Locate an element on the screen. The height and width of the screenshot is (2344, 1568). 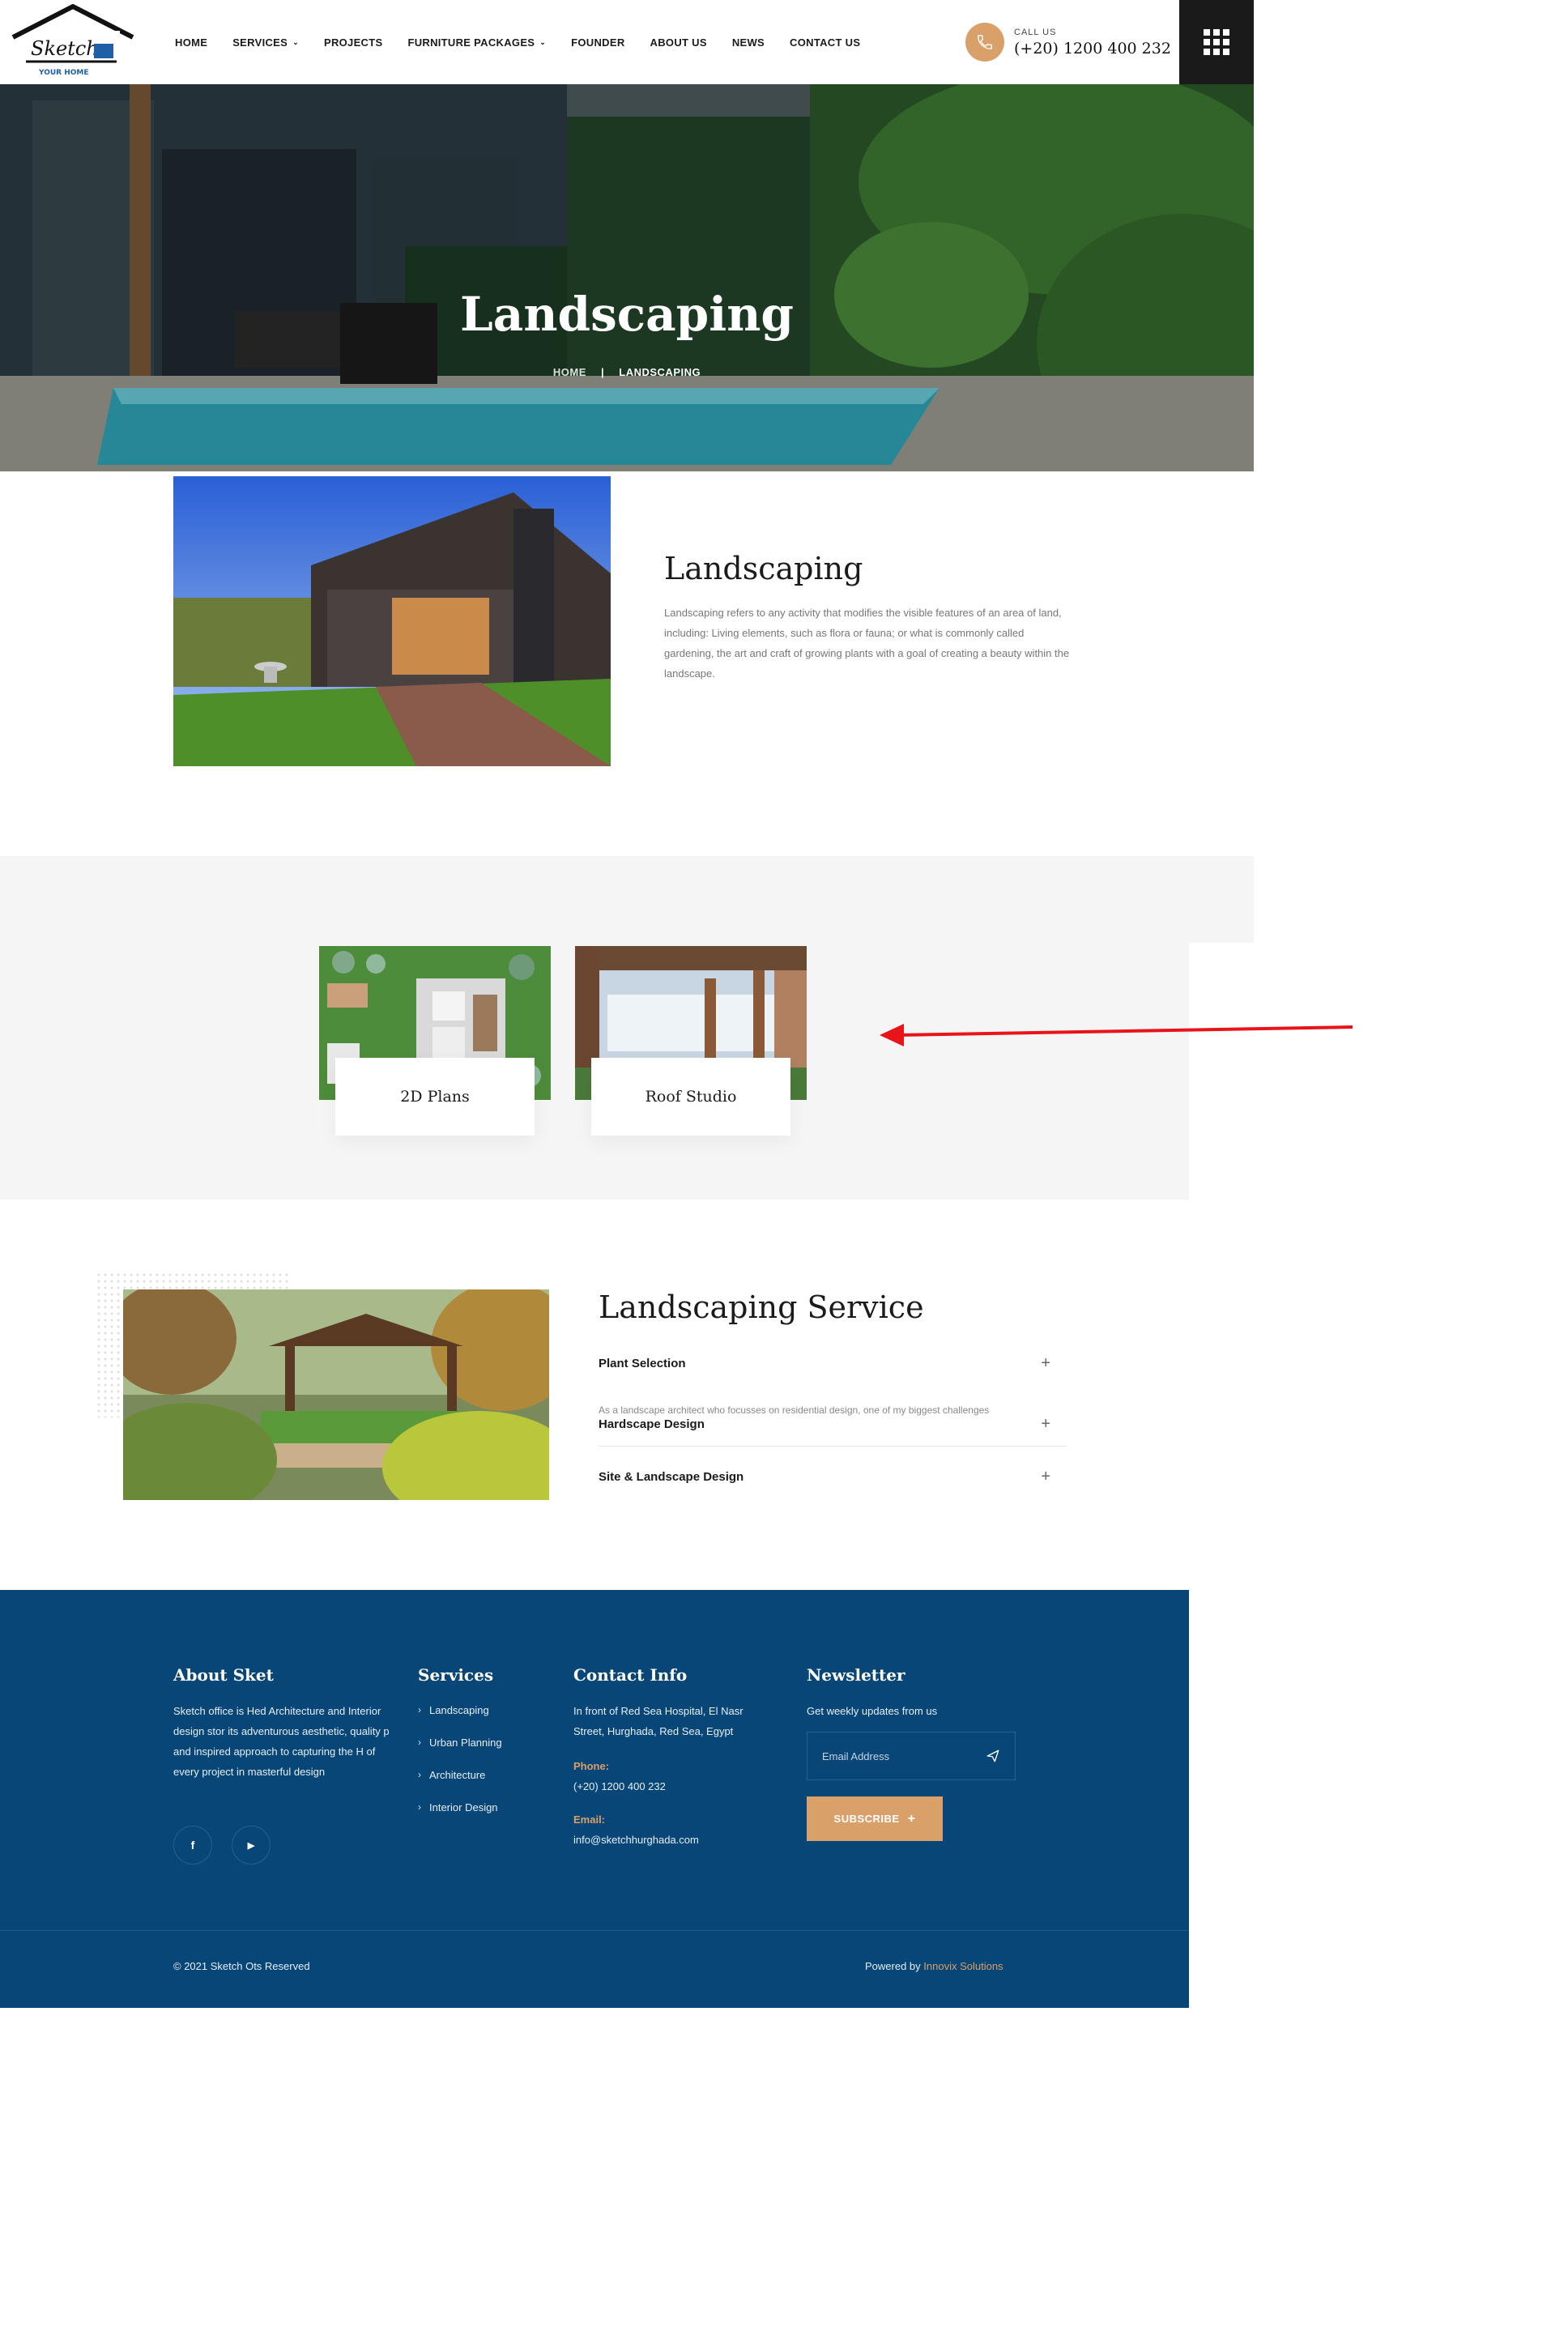
site-footer is located at coordinates (594, 1799).